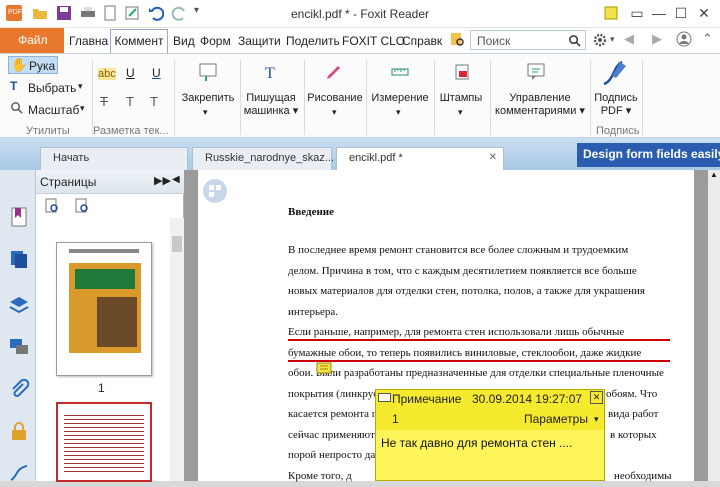  I want to click on settings-gear-icon, so click(600, 40).